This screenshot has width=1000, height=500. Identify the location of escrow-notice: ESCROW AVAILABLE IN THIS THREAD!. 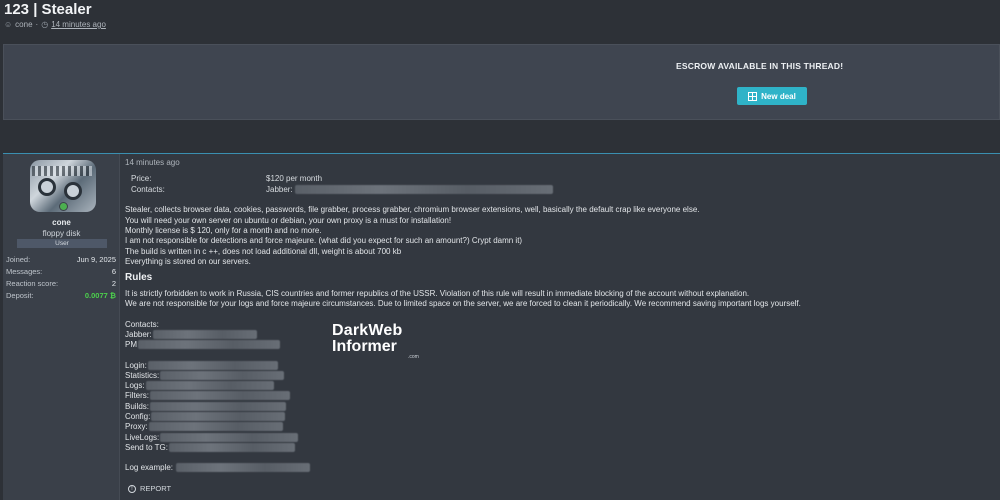
(760, 66).